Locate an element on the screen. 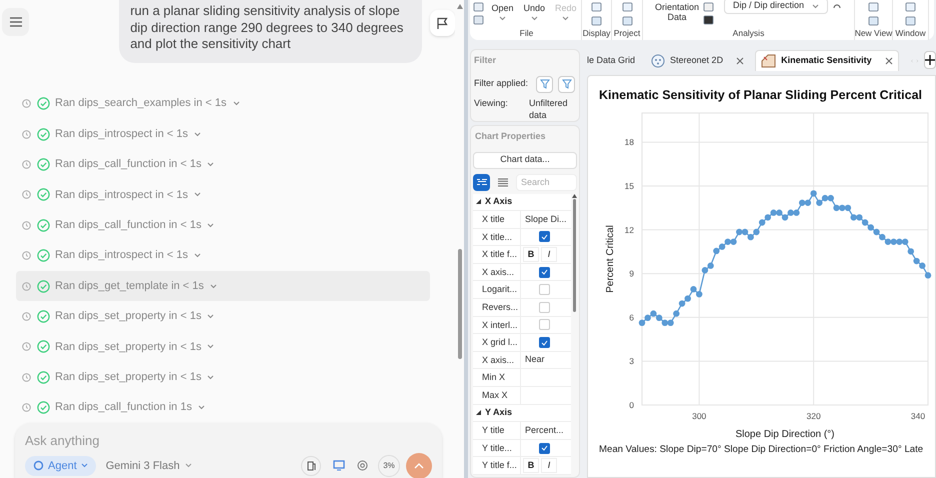 Image resolution: width=936 pixels, height=478 pixels. message-input: Ask anything is located at coordinates (228, 441).